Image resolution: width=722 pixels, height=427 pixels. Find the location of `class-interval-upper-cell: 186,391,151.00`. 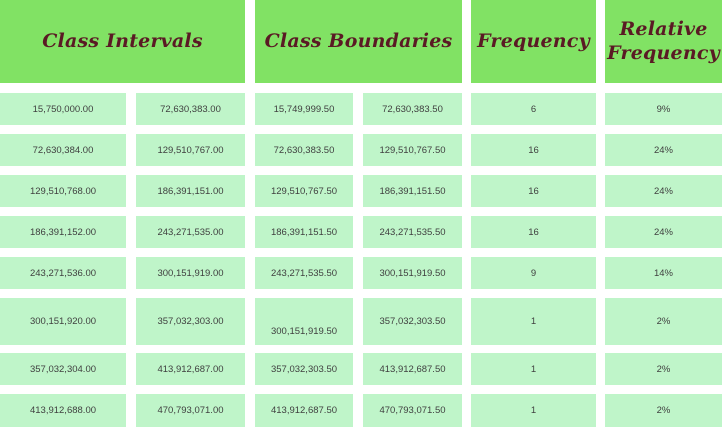

class-interval-upper-cell: 186,391,151.00 is located at coordinates (190, 191).